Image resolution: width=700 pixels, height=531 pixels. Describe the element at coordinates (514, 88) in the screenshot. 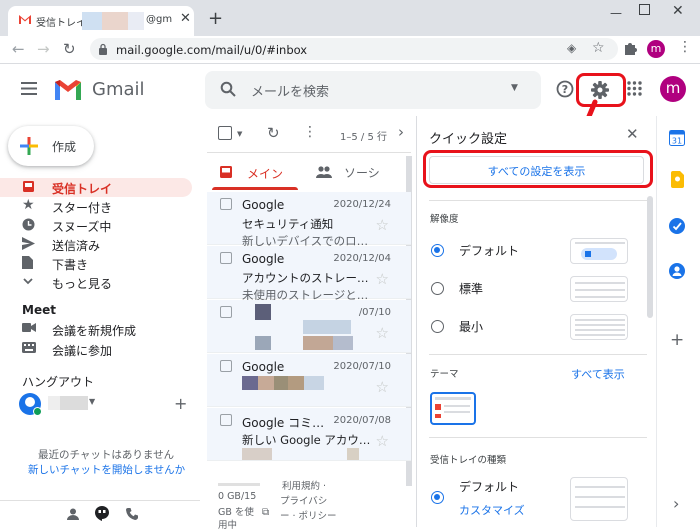

I see `search-options-icon: ▼` at that location.